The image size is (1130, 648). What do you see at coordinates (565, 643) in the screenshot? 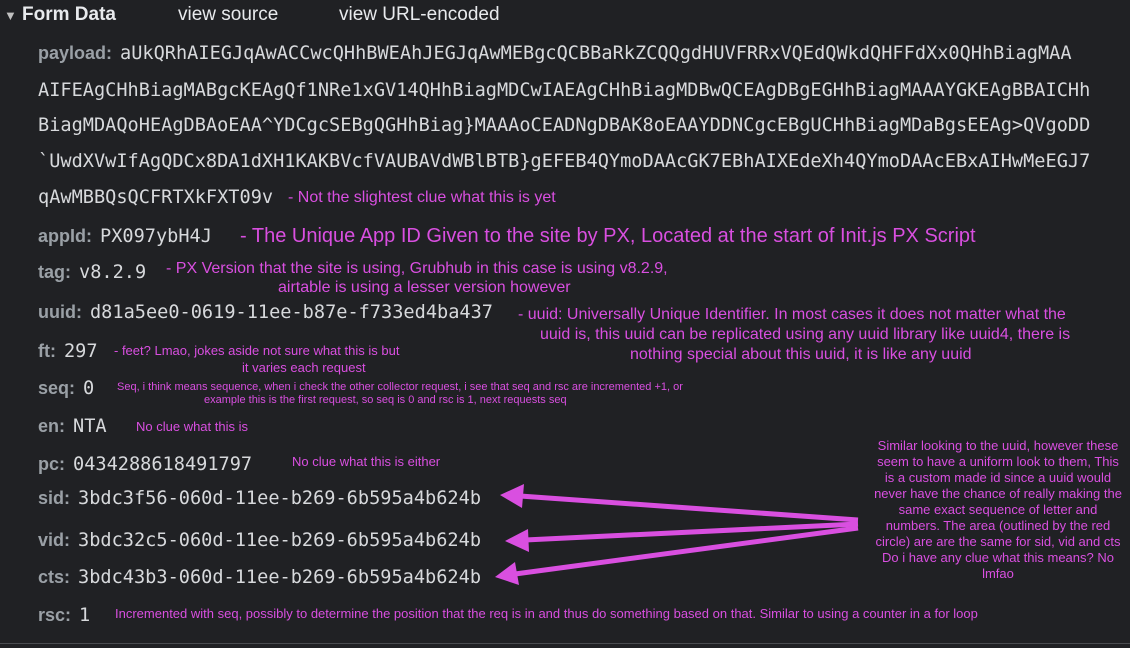
I see `divider` at bounding box center [565, 643].